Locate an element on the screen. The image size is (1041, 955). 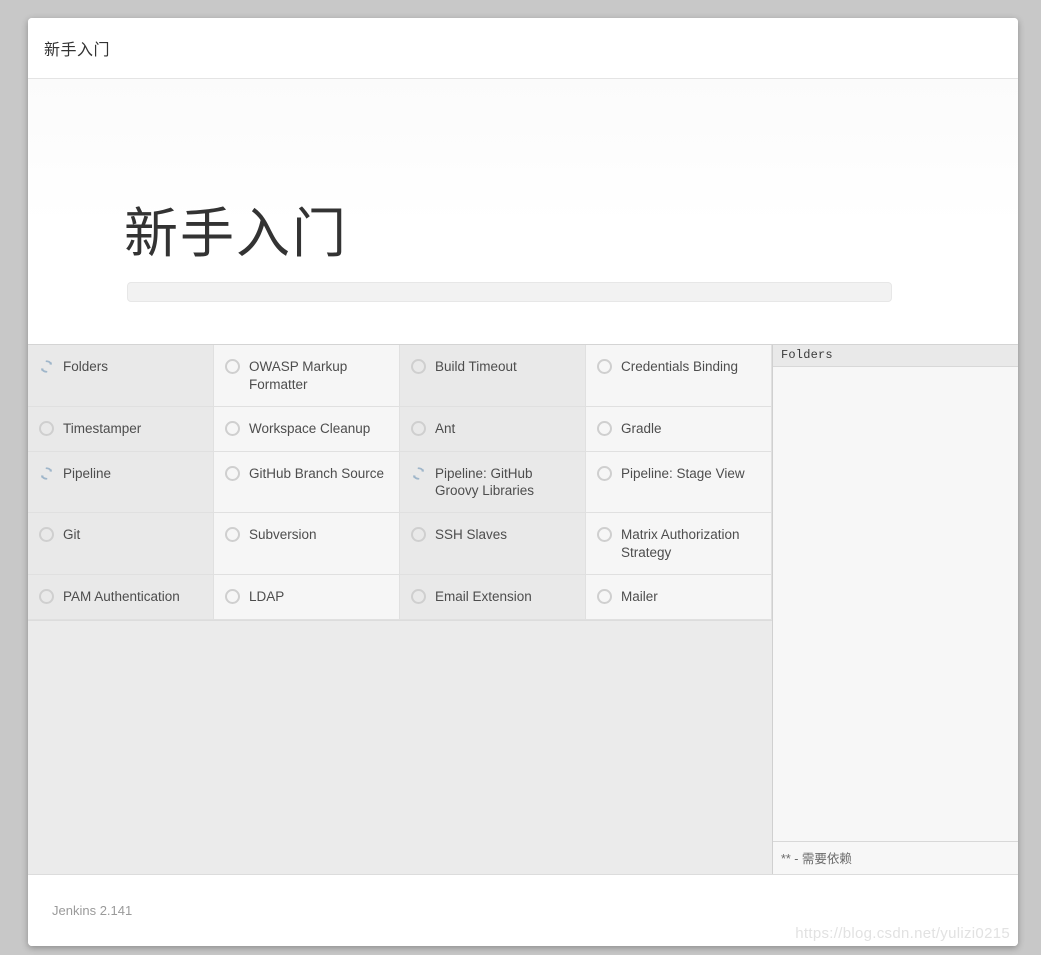
plugin-item: Folders is located at coordinates (121, 376).